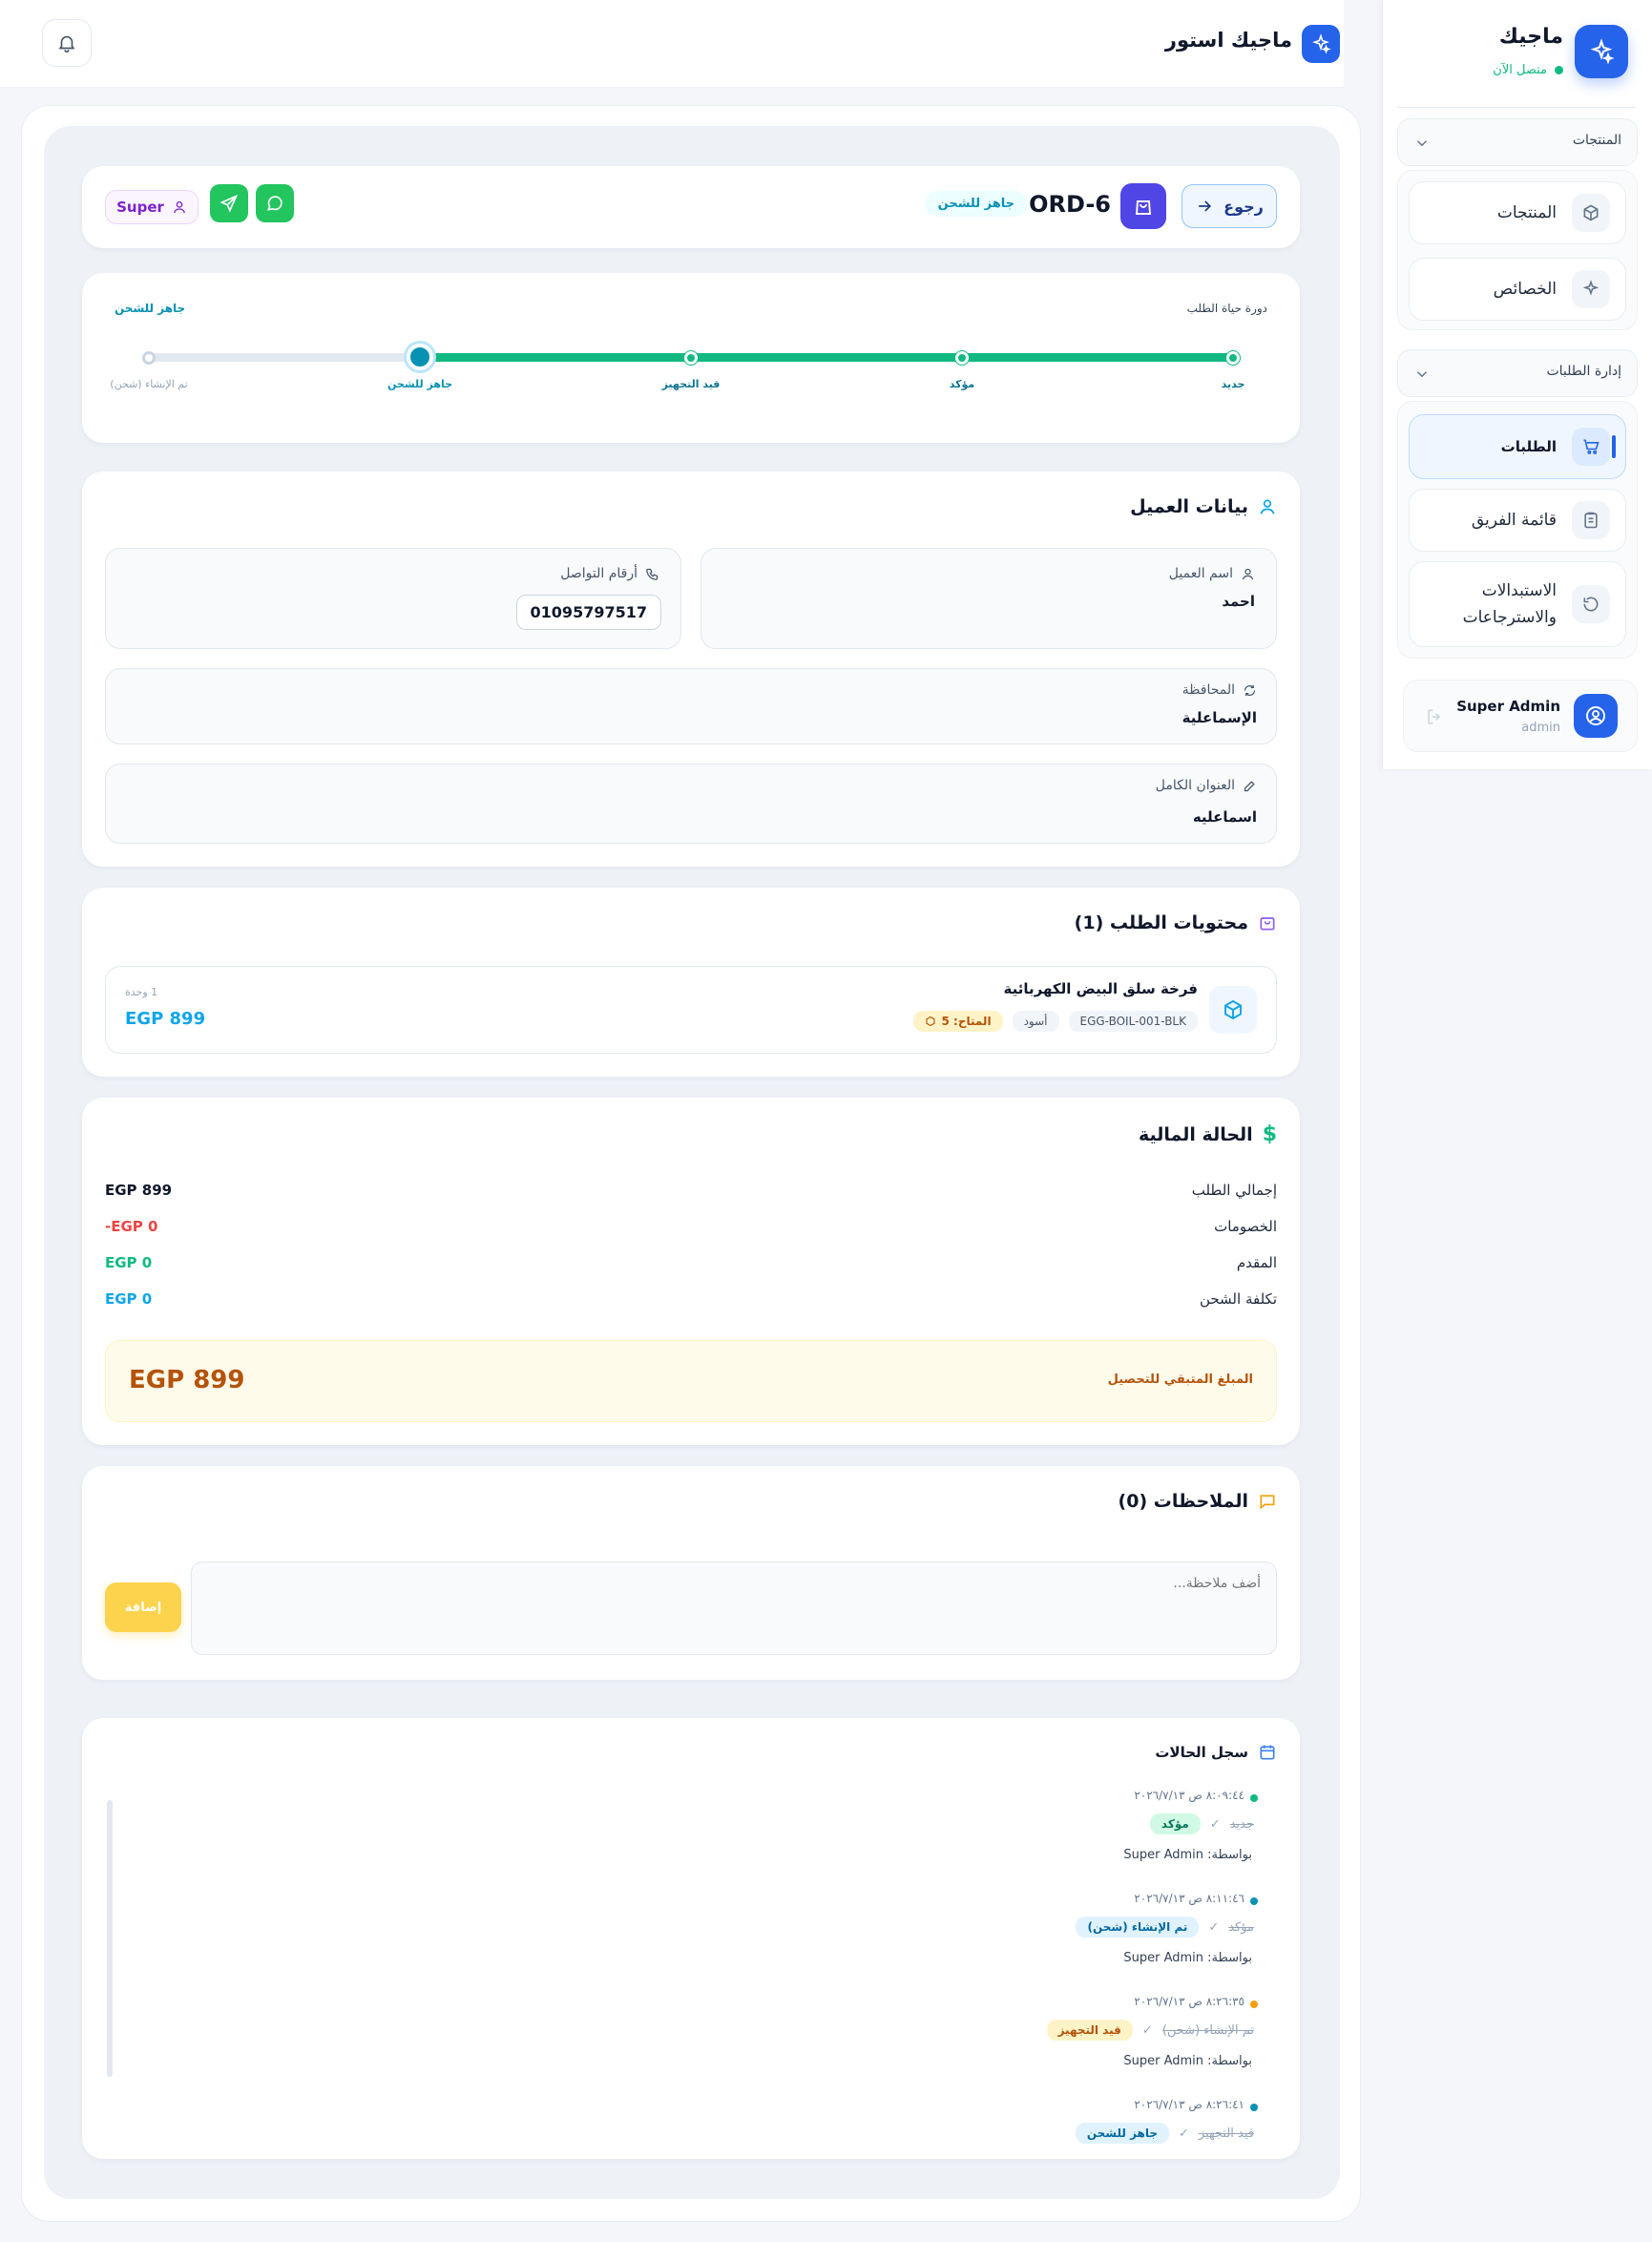 The height and width of the screenshot is (2242, 1652). What do you see at coordinates (1517, 520) in the screenshot?
I see `sidebar-item-team-list: قائمة الفريق` at bounding box center [1517, 520].